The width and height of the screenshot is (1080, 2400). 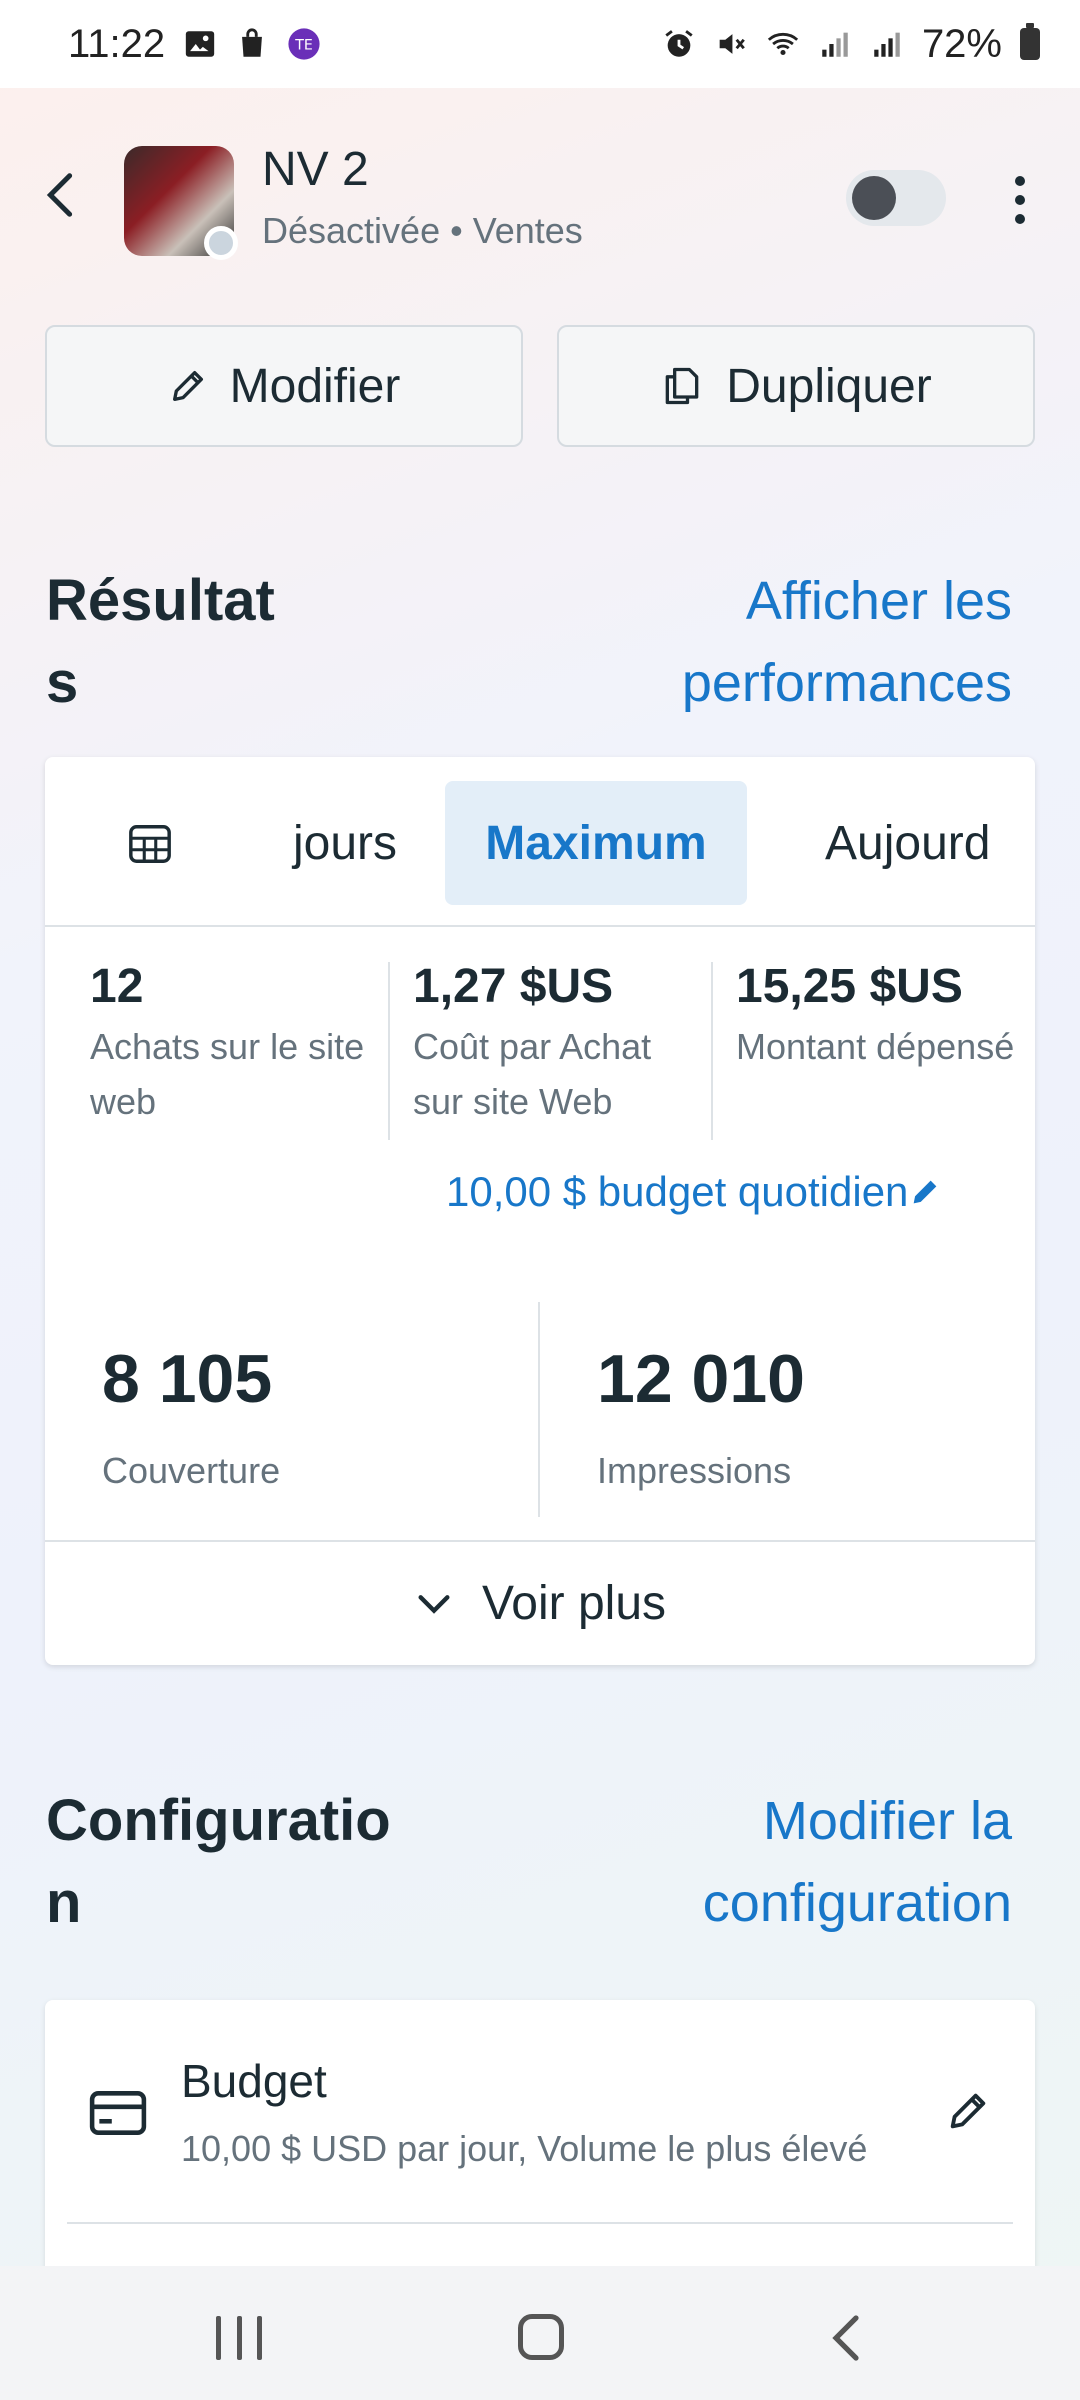 What do you see at coordinates (254, 2081) in the screenshot?
I see `budget-title: Budget` at bounding box center [254, 2081].